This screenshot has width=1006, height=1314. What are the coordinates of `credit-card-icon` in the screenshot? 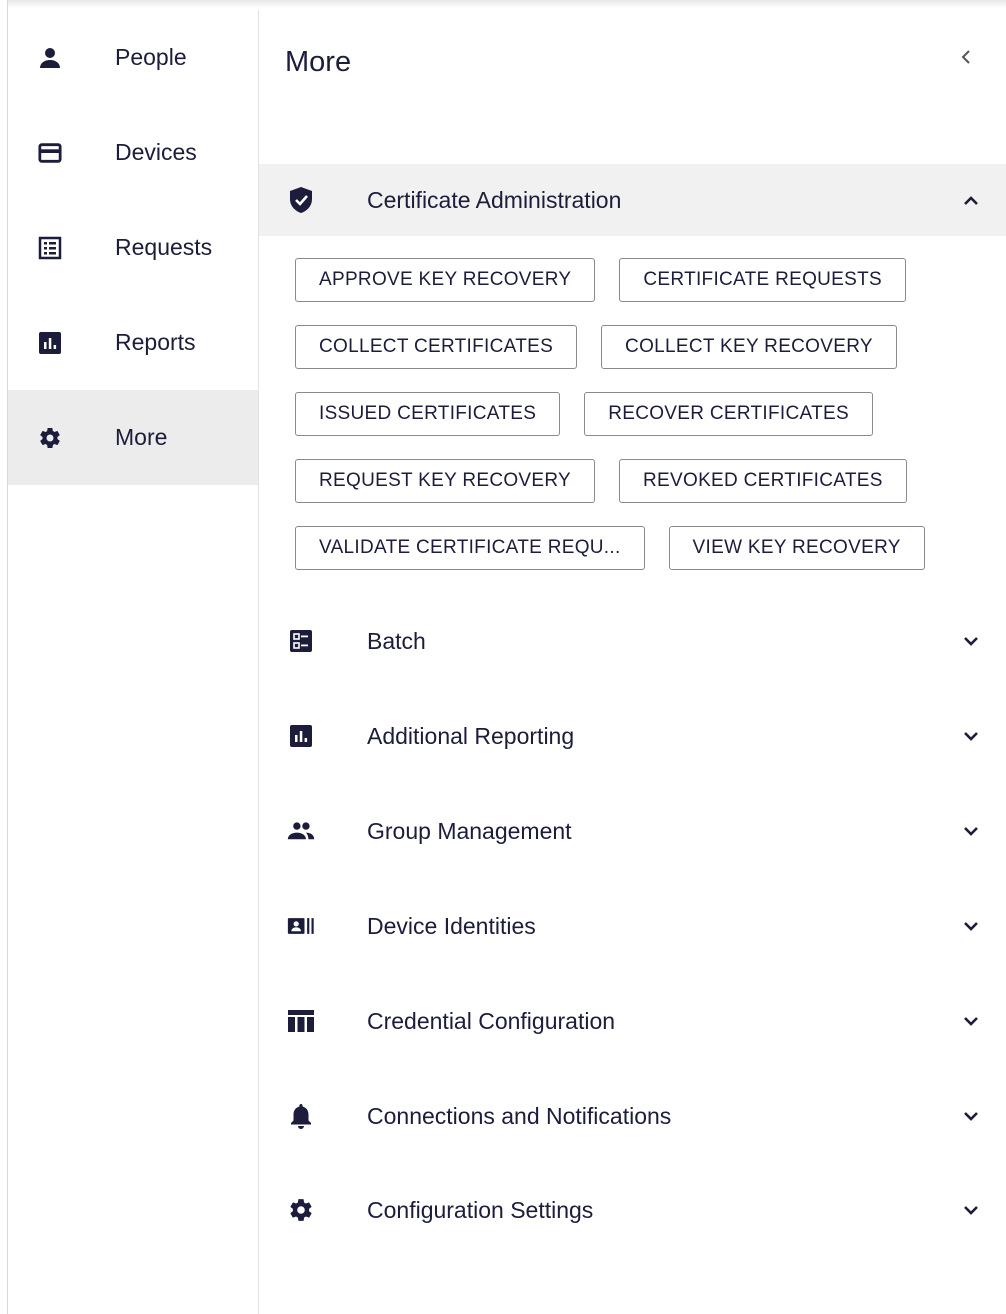 It's located at (50, 153).